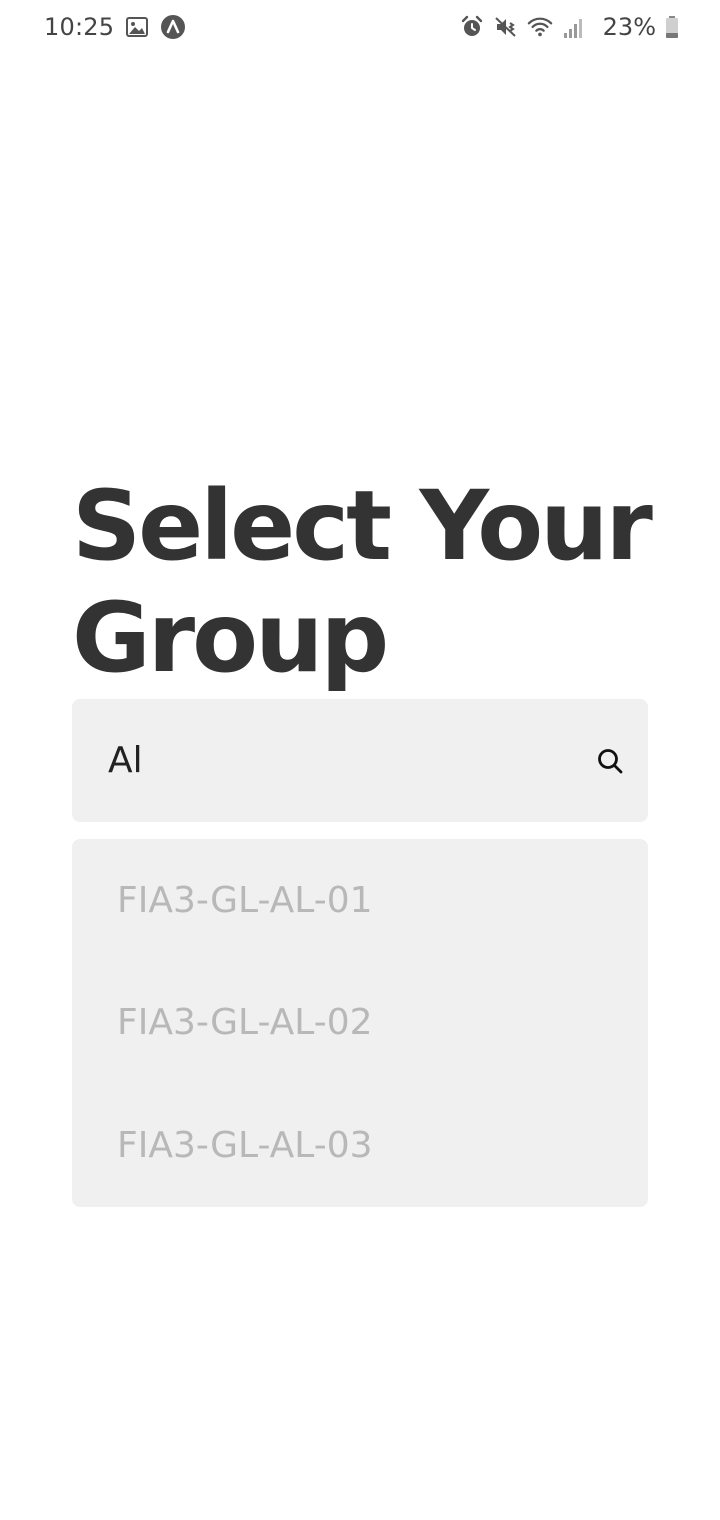 Image resolution: width=720 pixels, height=1520 pixels. I want to click on suggestion-item: FIA3-GL-AL-01, so click(360, 900).